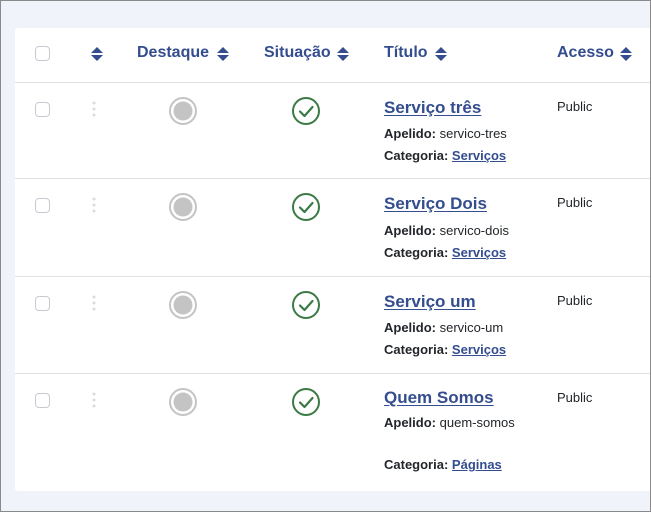 The image size is (651, 512). Describe the element at coordinates (297, 53) in the screenshot. I see `column-status: Situação` at that location.